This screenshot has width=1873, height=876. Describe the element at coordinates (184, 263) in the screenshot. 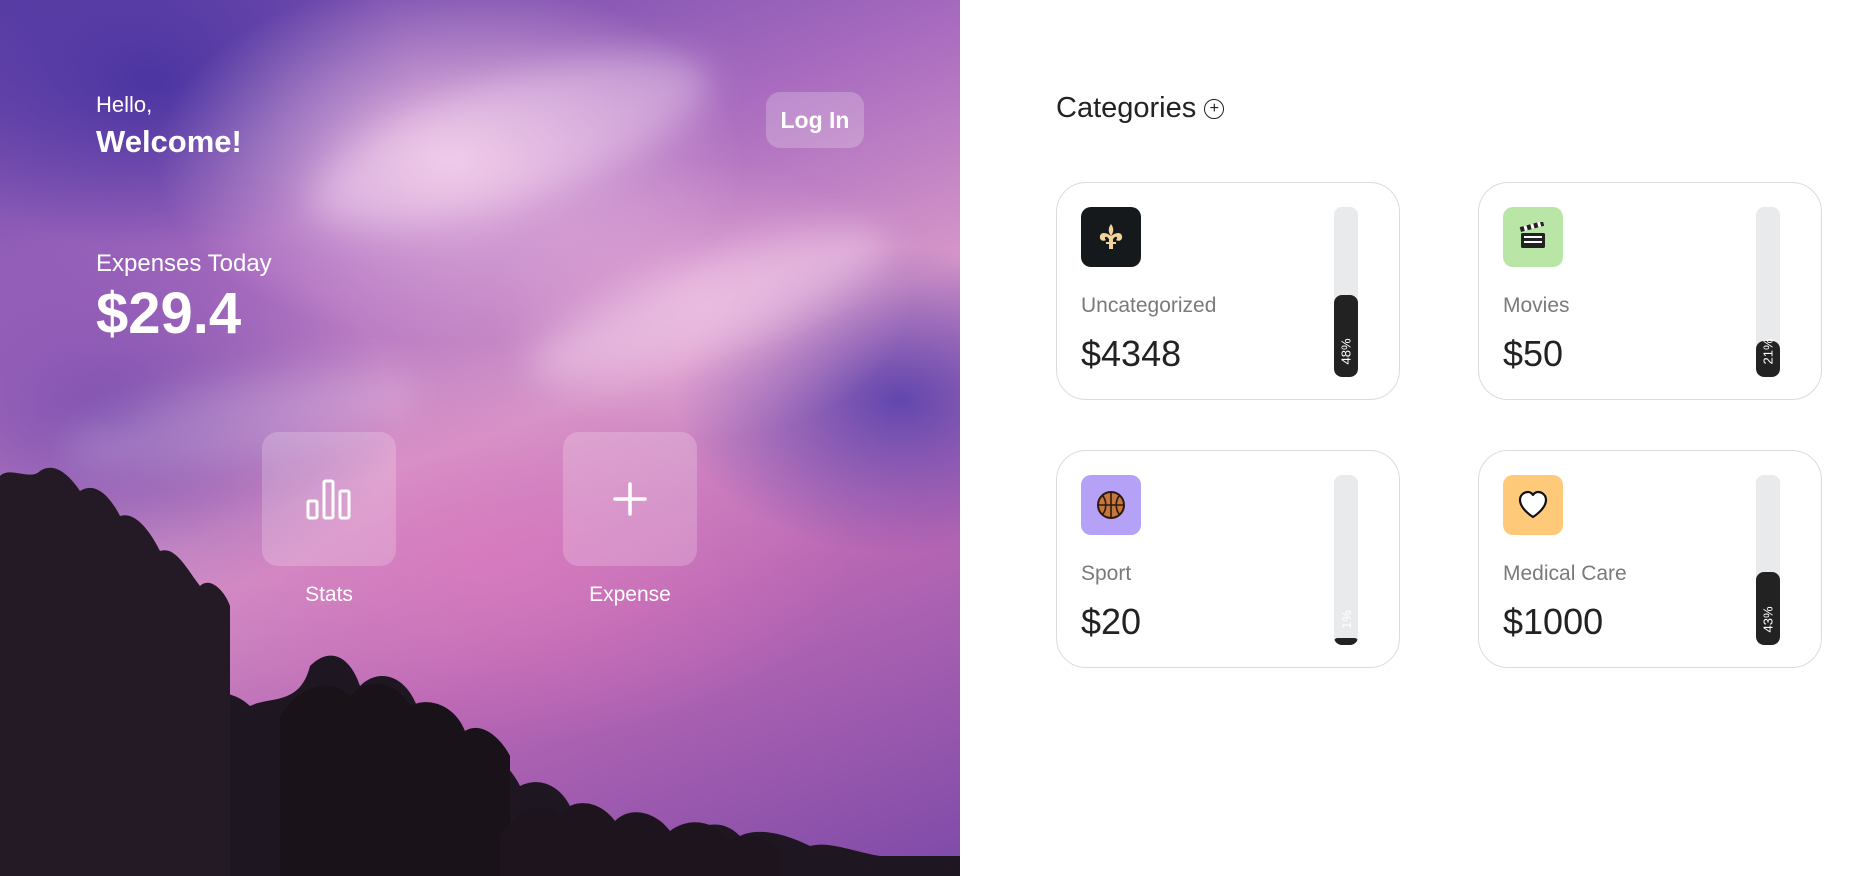

I see `expenses-today-label: Expenses Today` at that location.